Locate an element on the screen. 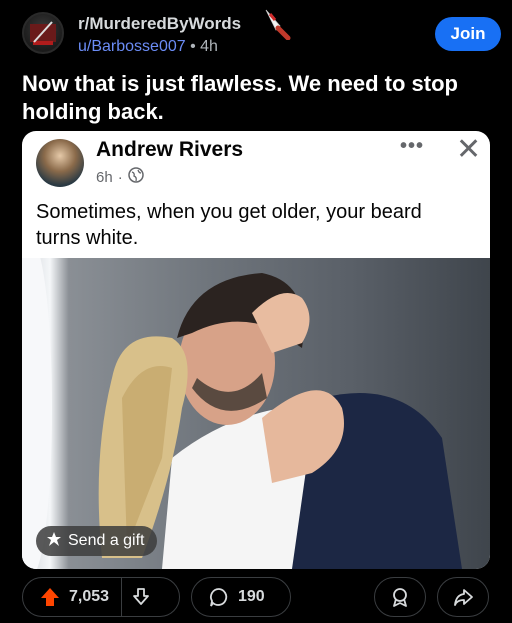  join-button: Join is located at coordinates (468, 34).